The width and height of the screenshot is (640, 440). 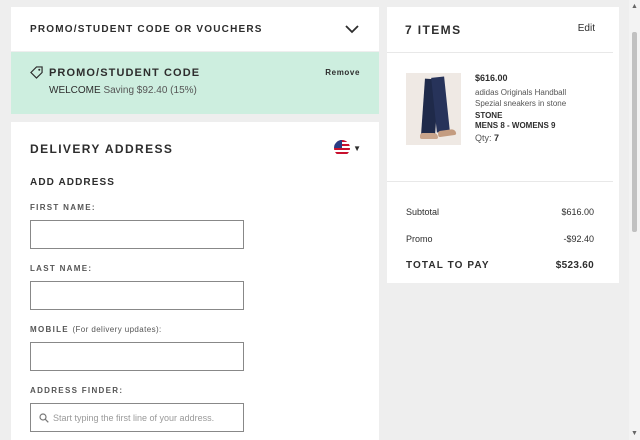 I want to click on us-flag-icon, so click(x=342, y=148).